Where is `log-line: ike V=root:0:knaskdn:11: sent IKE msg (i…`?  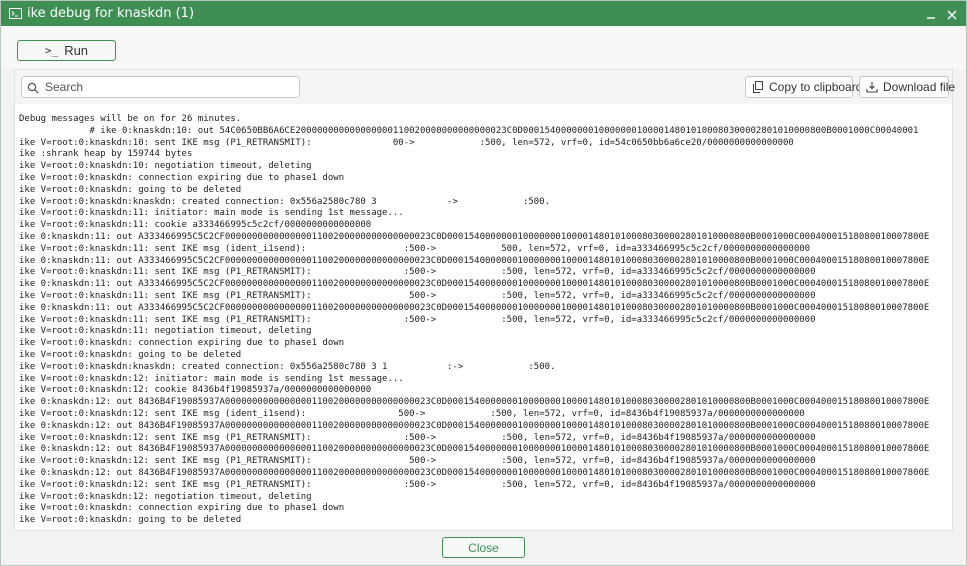 log-line: ike V=root:0:knaskdn:11: sent IKE msg (i… is located at coordinates (415, 248).